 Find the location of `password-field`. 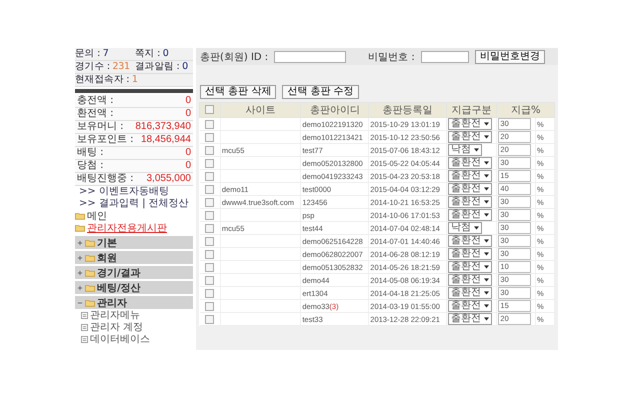

password-field is located at coordinates (444, 56).